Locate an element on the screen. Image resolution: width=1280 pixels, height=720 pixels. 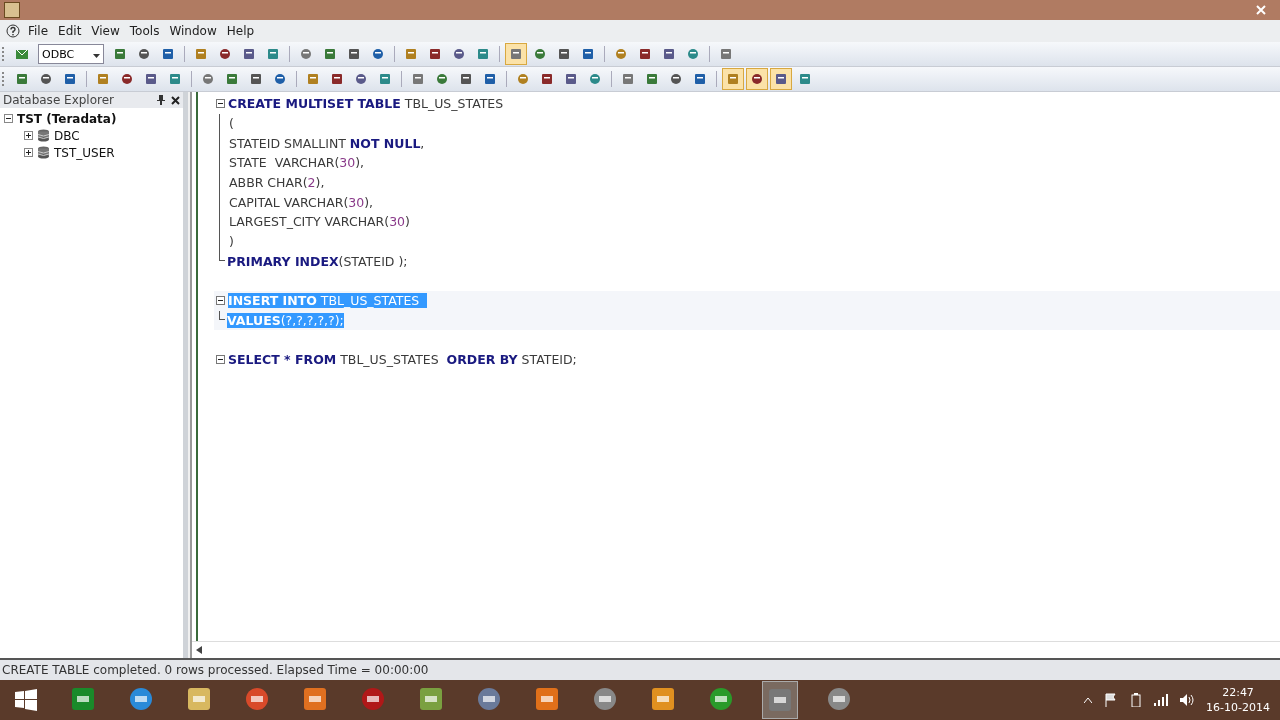
code-line: ( is located at coordinates (231, 124).